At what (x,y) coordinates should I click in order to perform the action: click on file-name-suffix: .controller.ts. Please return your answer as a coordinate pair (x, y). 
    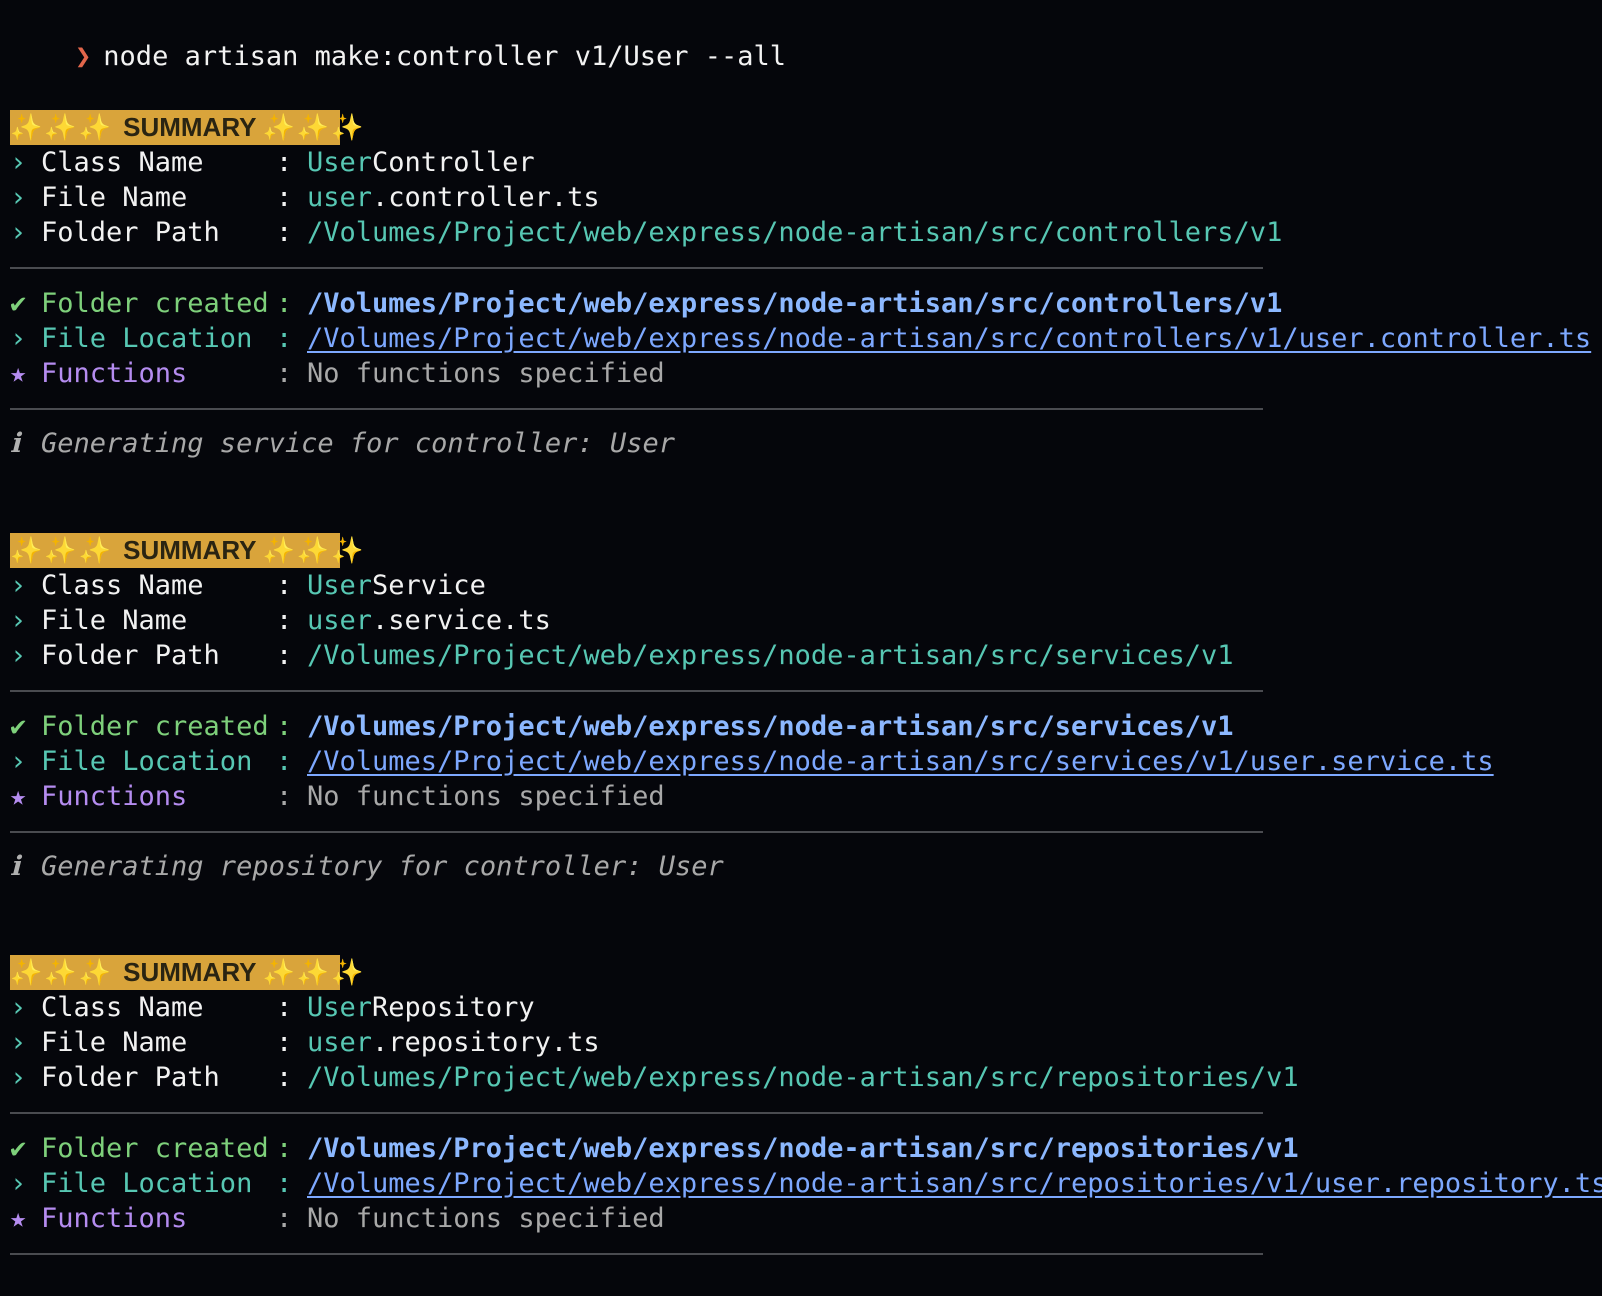
    Looking at the image, I should click on (486, 197).